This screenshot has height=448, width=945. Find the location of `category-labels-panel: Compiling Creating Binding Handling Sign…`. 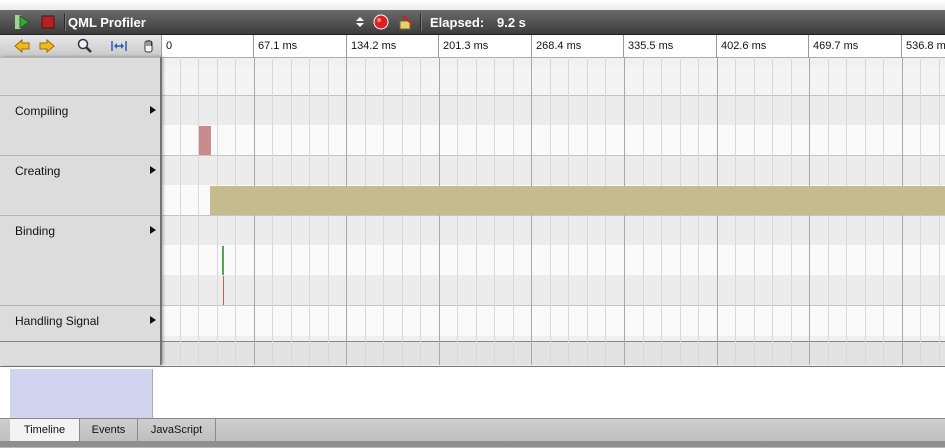

category-labels-panel: Compiling Creating Binding Handling Sign… is located at coordinates (80, 211).